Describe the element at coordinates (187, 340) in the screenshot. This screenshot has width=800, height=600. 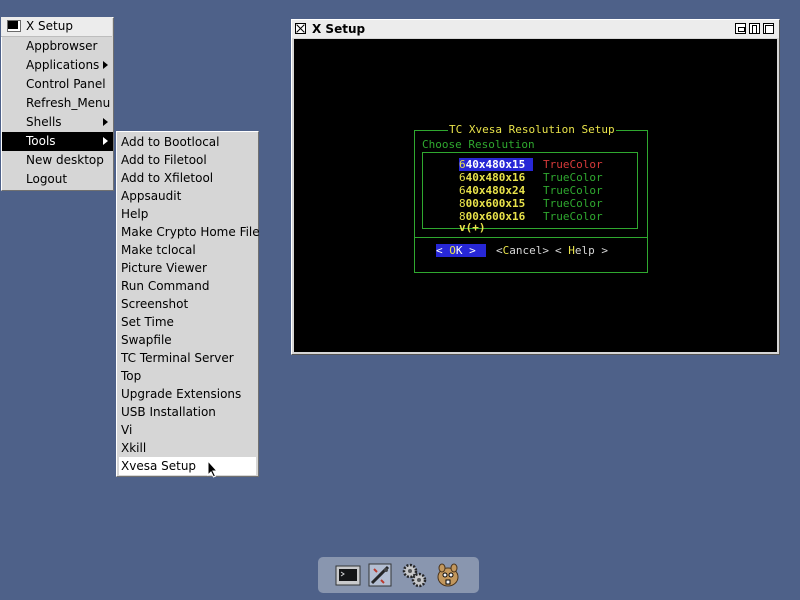
I see `tools-item-swapfile: Swapfile` at that location.